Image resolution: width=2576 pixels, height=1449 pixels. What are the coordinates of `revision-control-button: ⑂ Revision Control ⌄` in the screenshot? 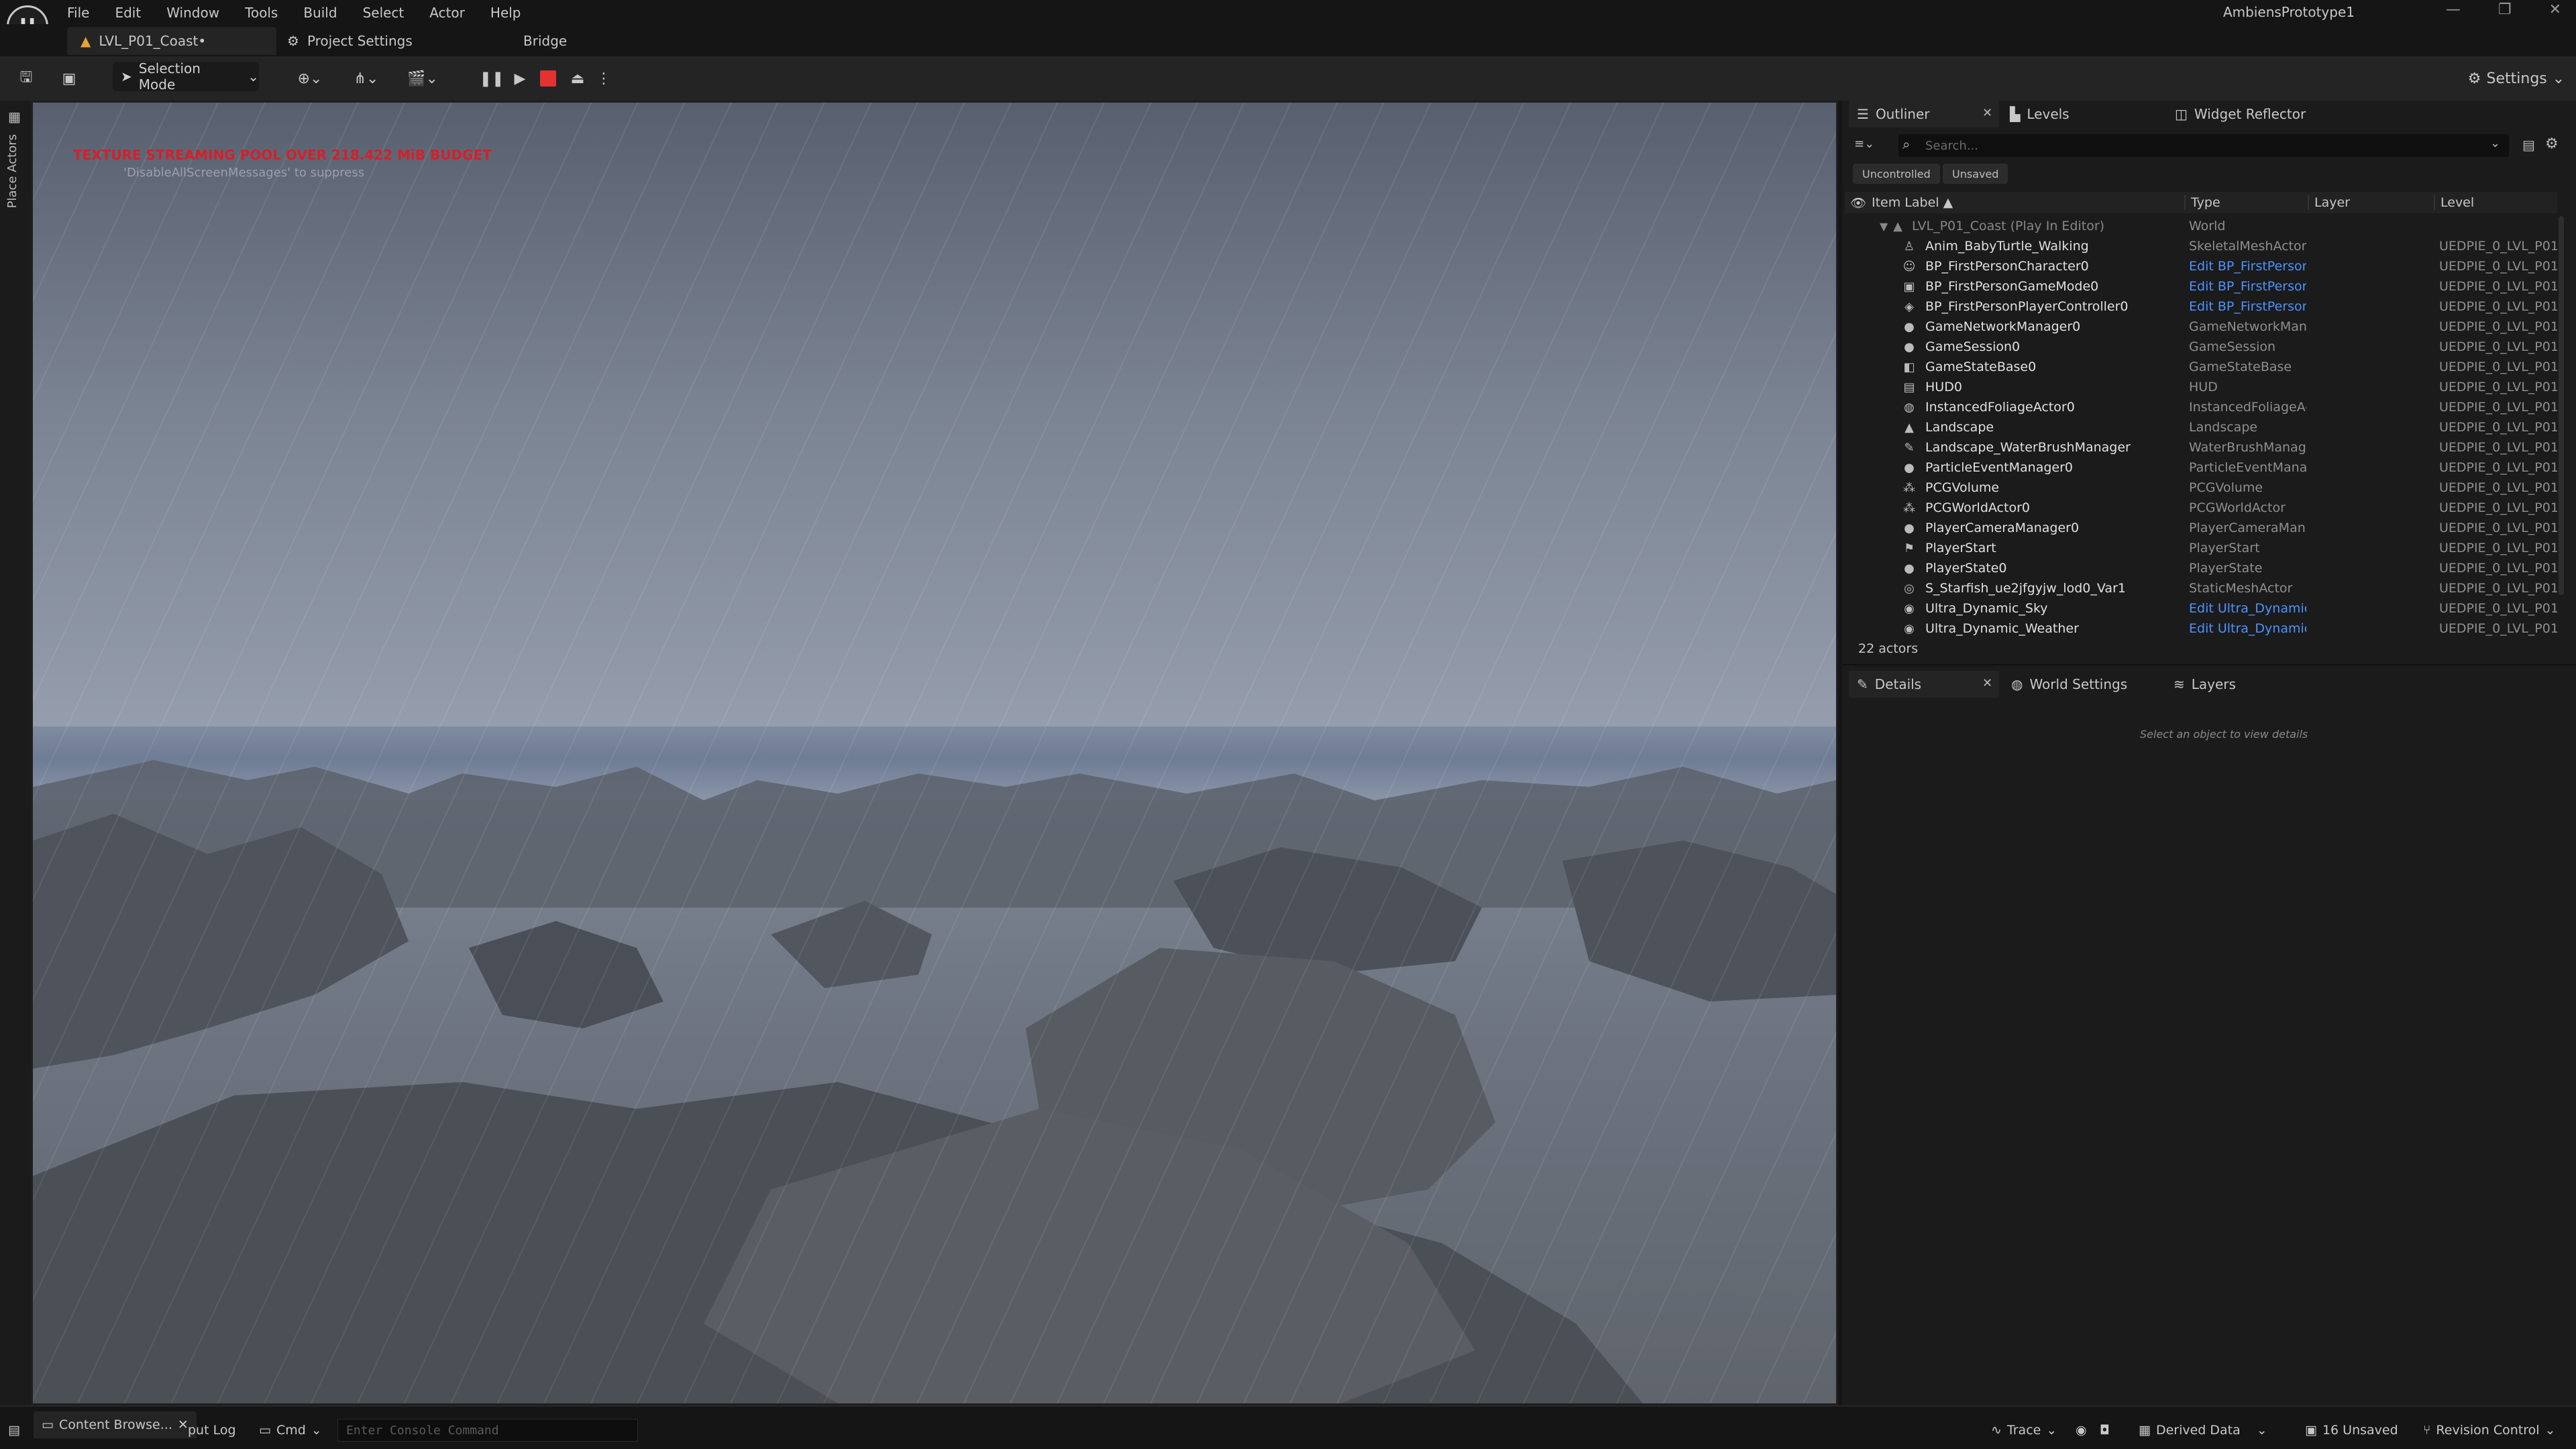 It's located at (2489, 1430).